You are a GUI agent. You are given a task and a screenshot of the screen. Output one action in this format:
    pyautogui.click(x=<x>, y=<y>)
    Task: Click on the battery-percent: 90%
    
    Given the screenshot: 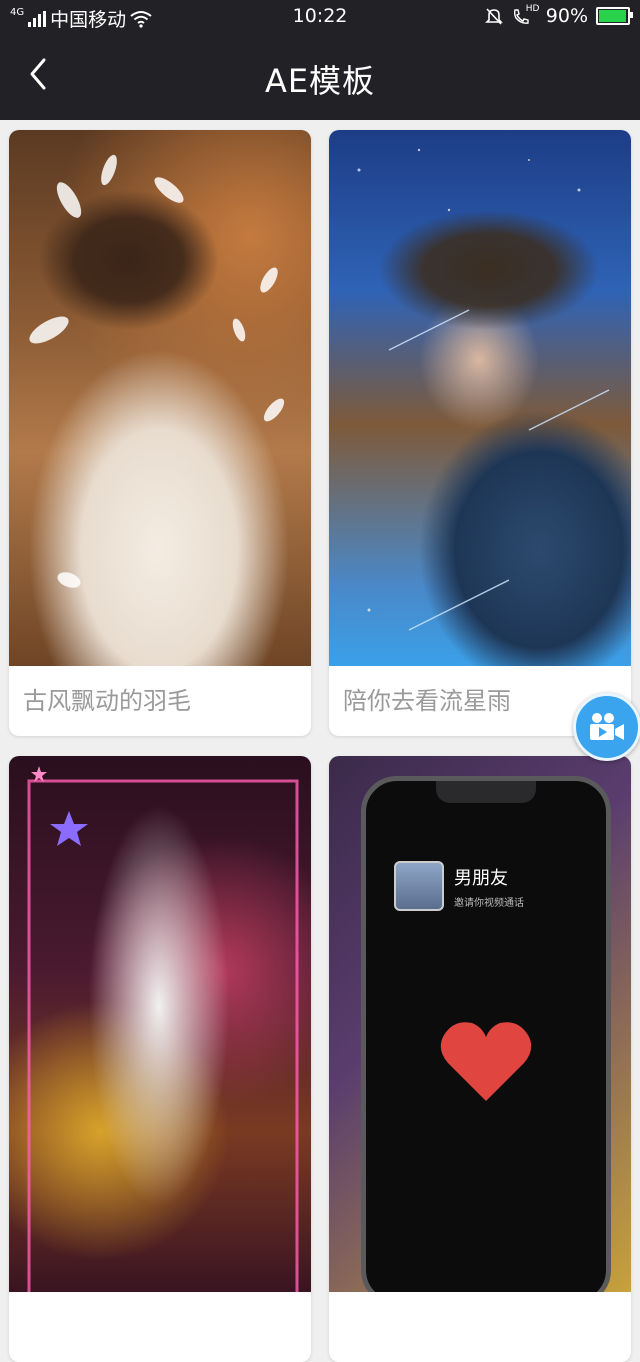 What is the action you would take?
    pyautogui.click(x=566, y=16)
    